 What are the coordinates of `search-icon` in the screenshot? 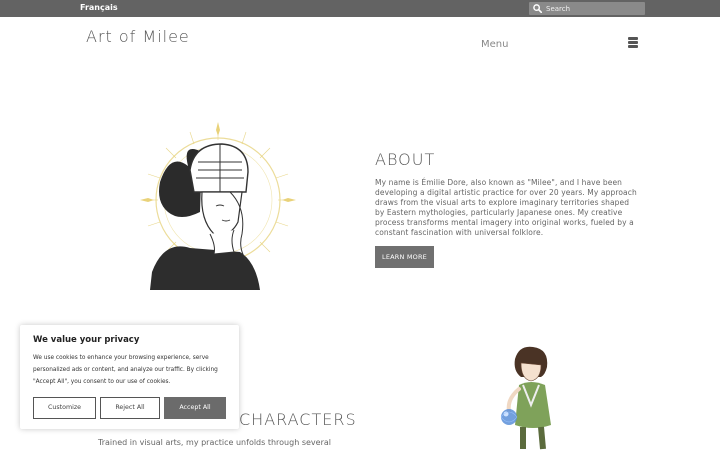 It's located at (537, 8).